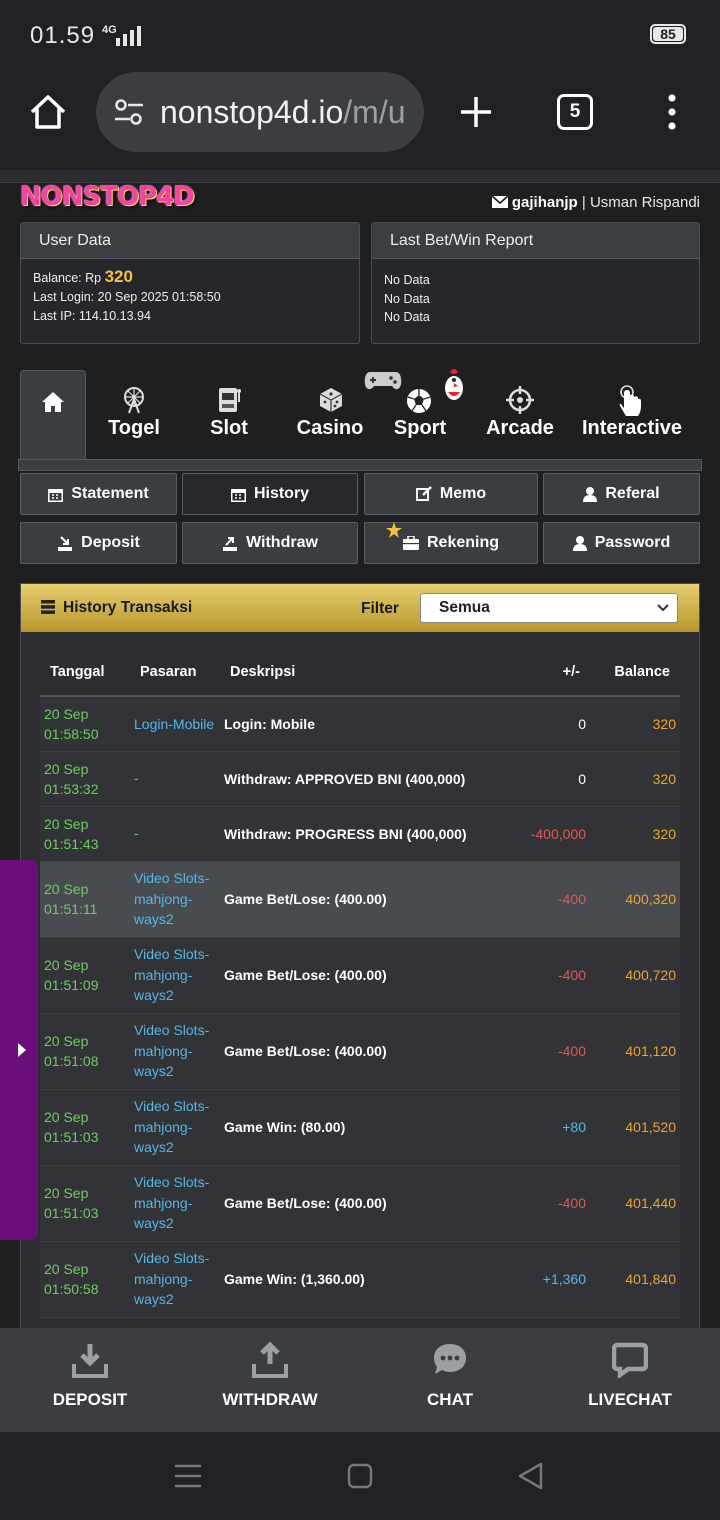 The height and width of the screenshot is (1520, 720). What do you see at coordinates (330, 415) in the screenshot?
I see `nav-casino: Casino` at bounding box center [330, 415].